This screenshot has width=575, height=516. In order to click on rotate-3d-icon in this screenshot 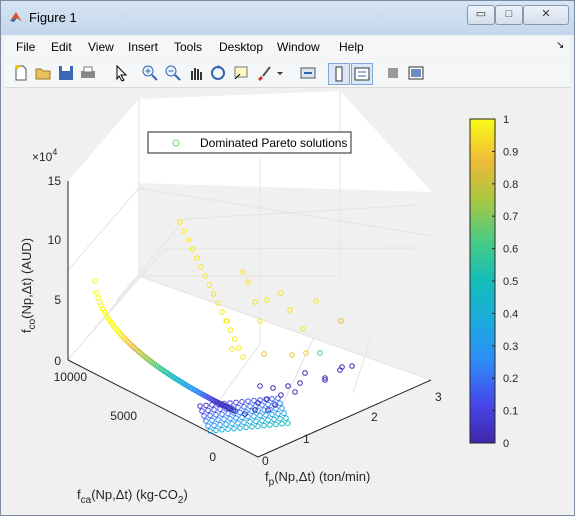, I will do `click(218, 73)`.